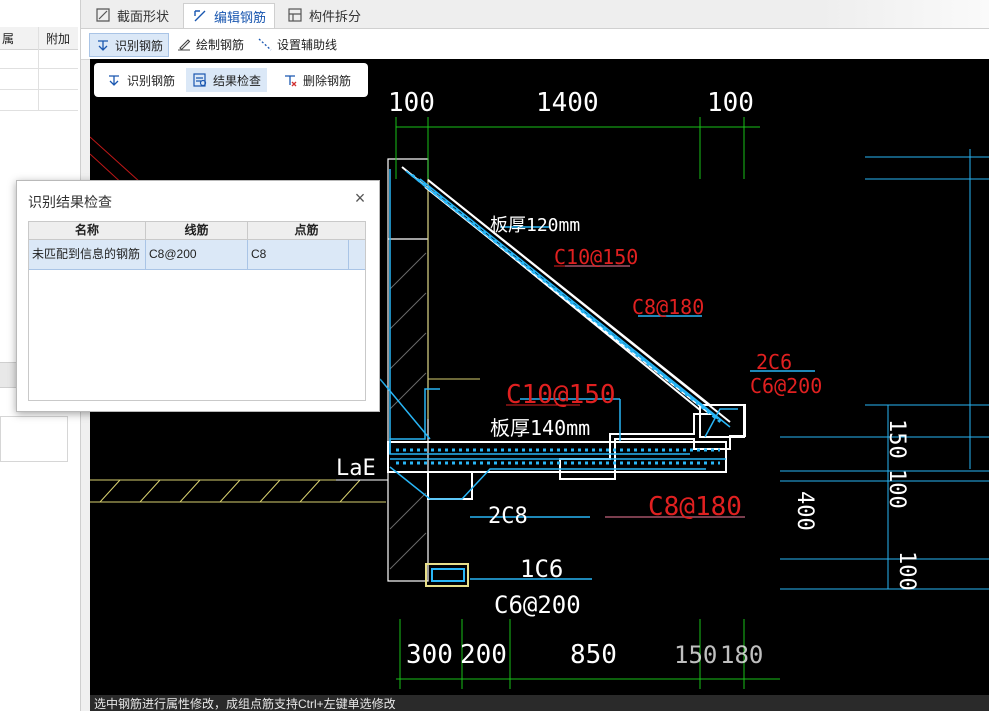  Describe the element at coordinates (541, 569) in the screenshot. I see `label-1c6: 1C6` at that location.